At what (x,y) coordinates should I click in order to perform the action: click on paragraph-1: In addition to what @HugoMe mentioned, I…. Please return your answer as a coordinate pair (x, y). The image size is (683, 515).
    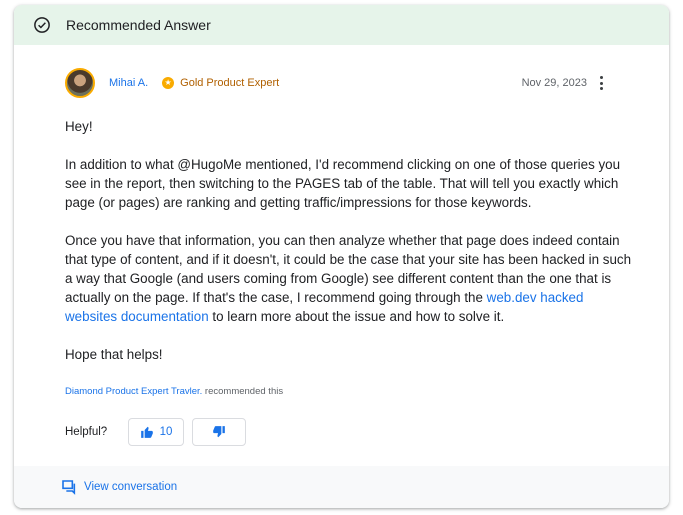
    Looking at the image, I should click on (343, 183).